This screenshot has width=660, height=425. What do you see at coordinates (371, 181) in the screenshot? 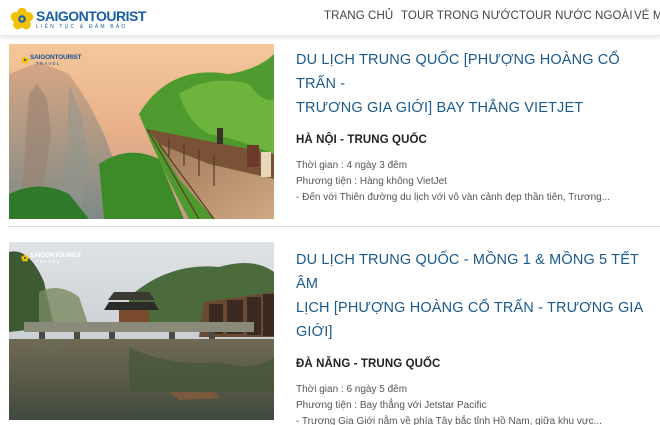
I see `tour-transport: Phương tiện : Hàng không VietJet` at bounding box center [371, 181].